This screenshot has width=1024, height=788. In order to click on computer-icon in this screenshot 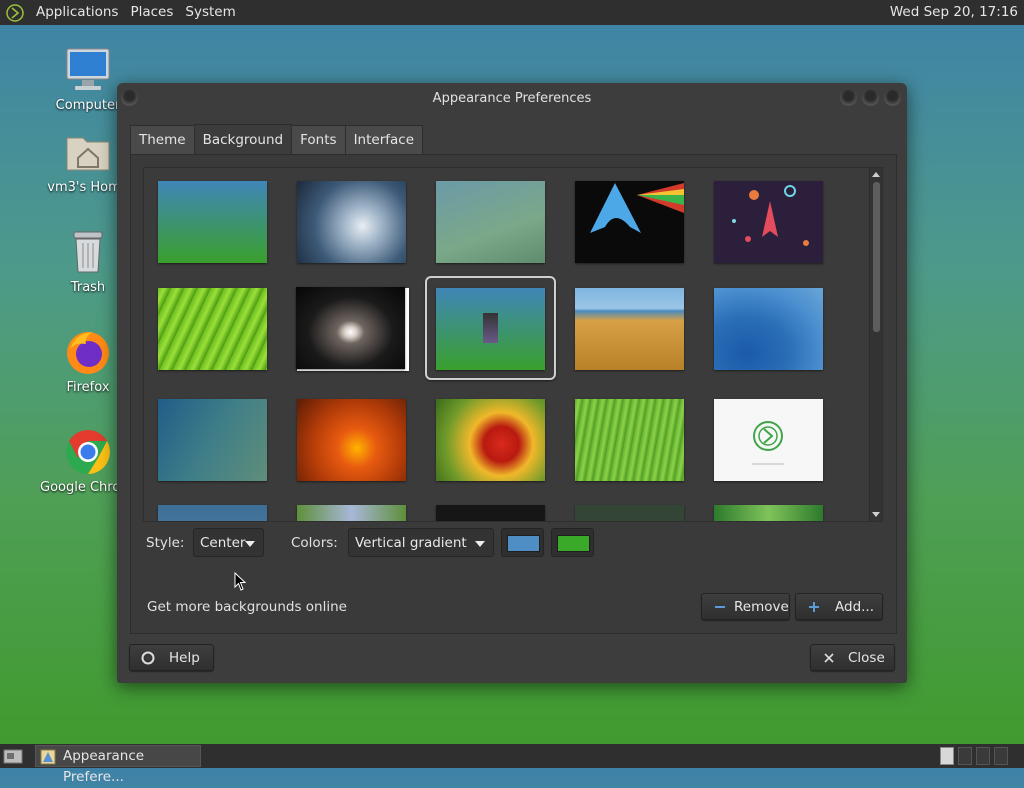, I will do `click(88, 70)`.